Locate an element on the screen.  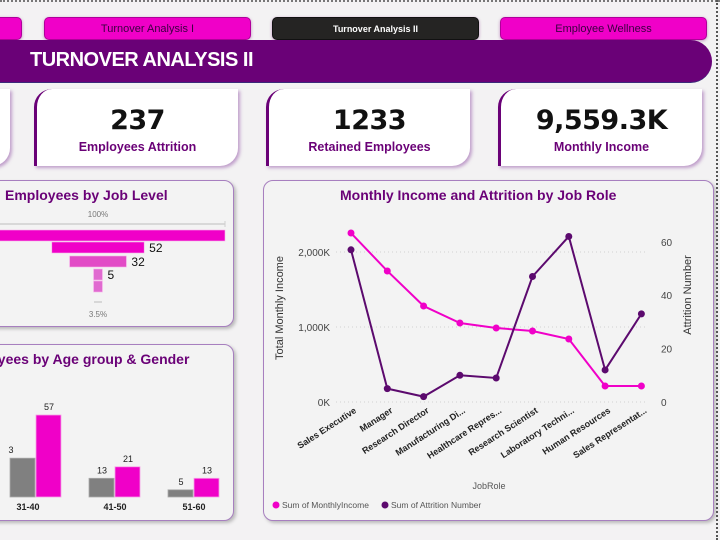
y-axis-tick-label: 0K is located at coordinates (324, 403).